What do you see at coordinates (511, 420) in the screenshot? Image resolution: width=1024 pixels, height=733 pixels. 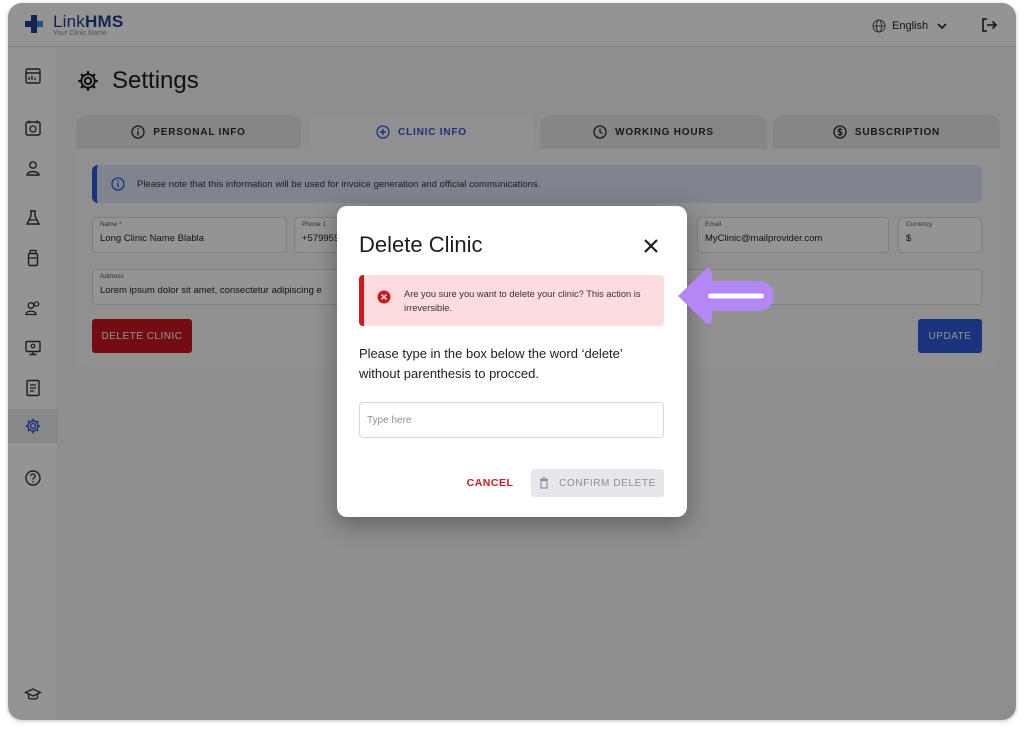 I see `delete-confirmation-input` at bounding box center [511, 420].